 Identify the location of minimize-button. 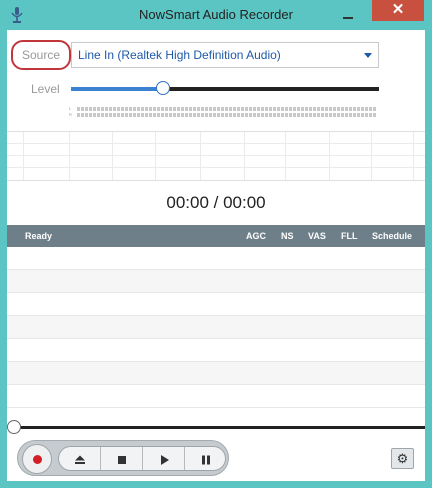
(348, 14).